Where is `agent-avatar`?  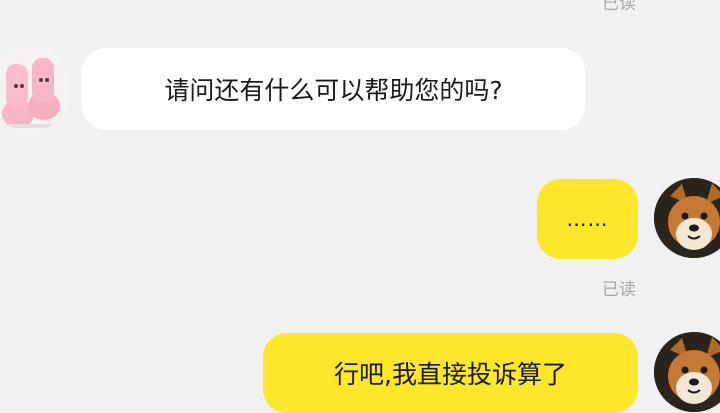
agent-avatar is located at coordinates (34, 89).